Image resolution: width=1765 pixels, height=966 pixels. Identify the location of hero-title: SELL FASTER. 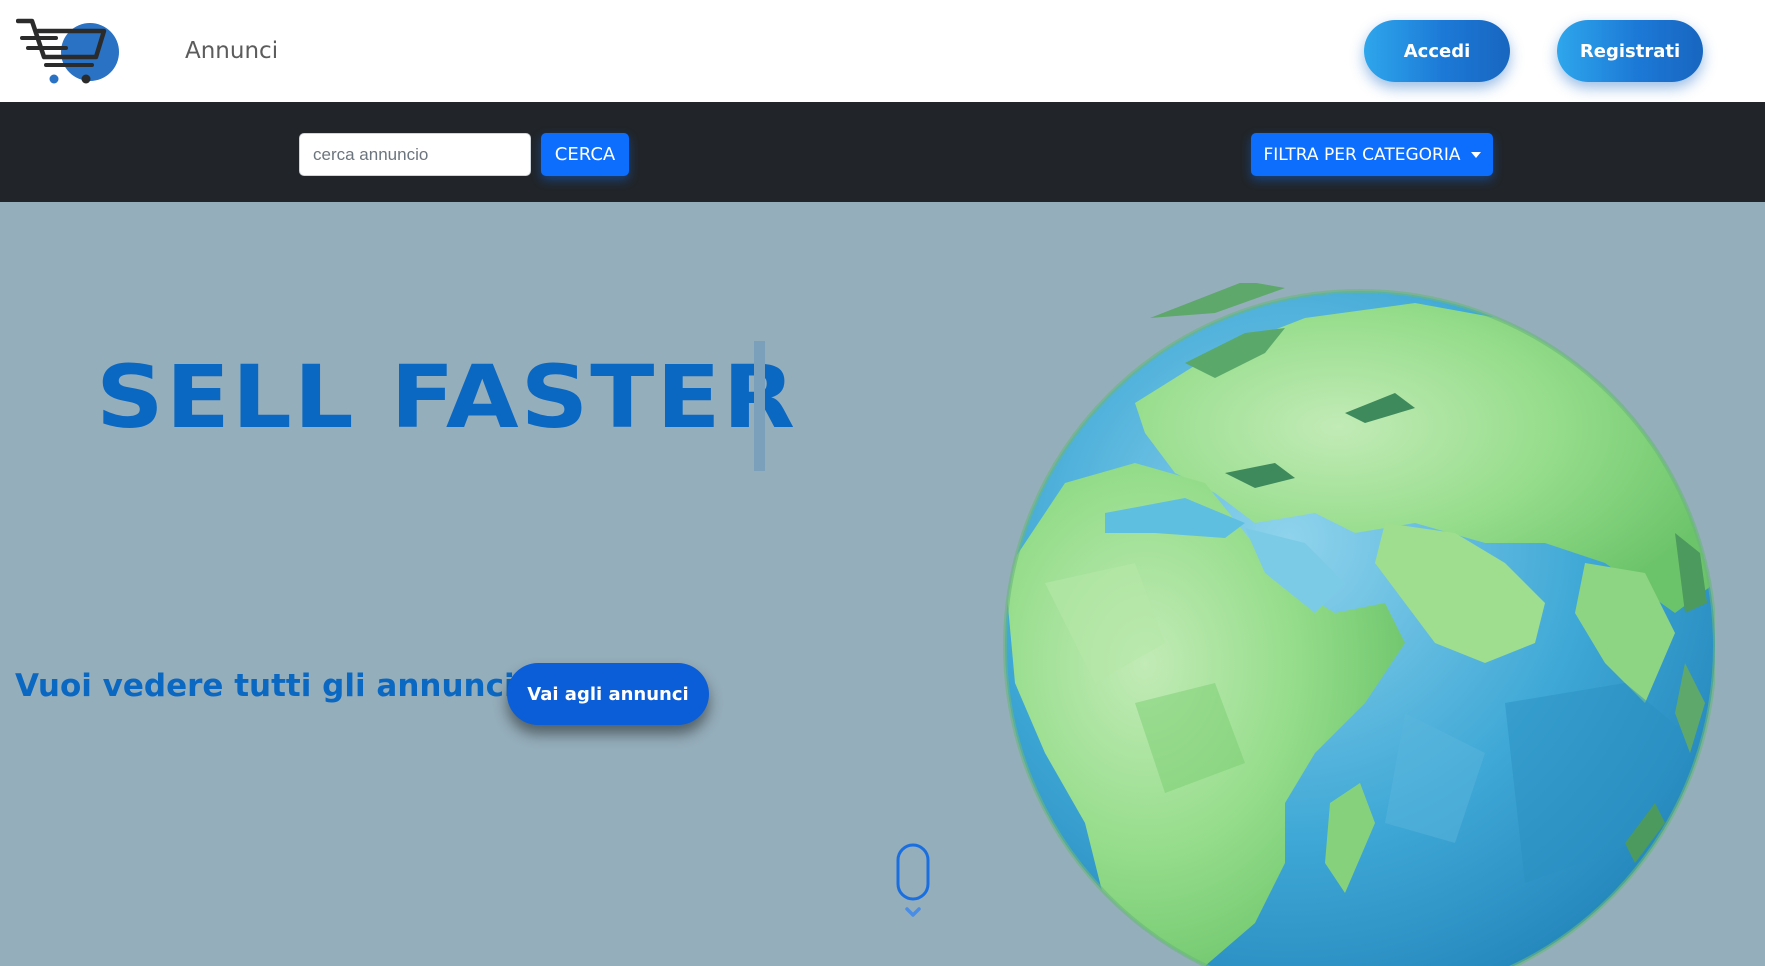
(447, 397).